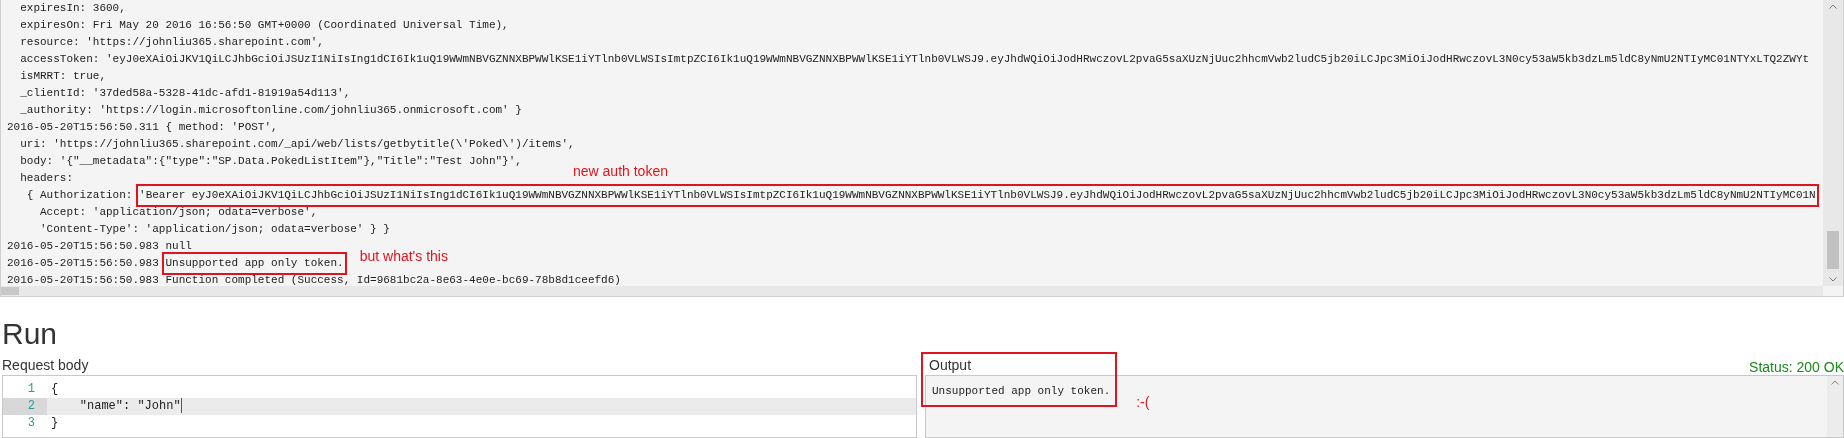 The width and height of the screenshot is (1844, 438). Describe the element at coordinates (30, 334) in the screenshot. I see `section-title: Run` at that location.